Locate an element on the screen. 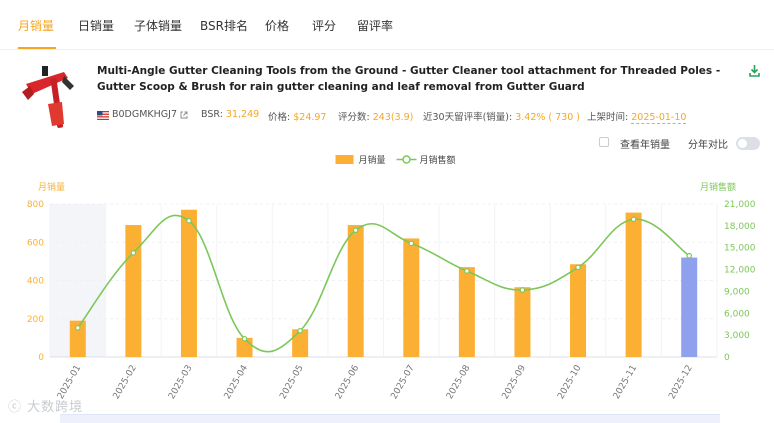 The height and width of the screenshot is (423, 774). x-tick-label: 2025-05 is located at coordinates (291, 383).